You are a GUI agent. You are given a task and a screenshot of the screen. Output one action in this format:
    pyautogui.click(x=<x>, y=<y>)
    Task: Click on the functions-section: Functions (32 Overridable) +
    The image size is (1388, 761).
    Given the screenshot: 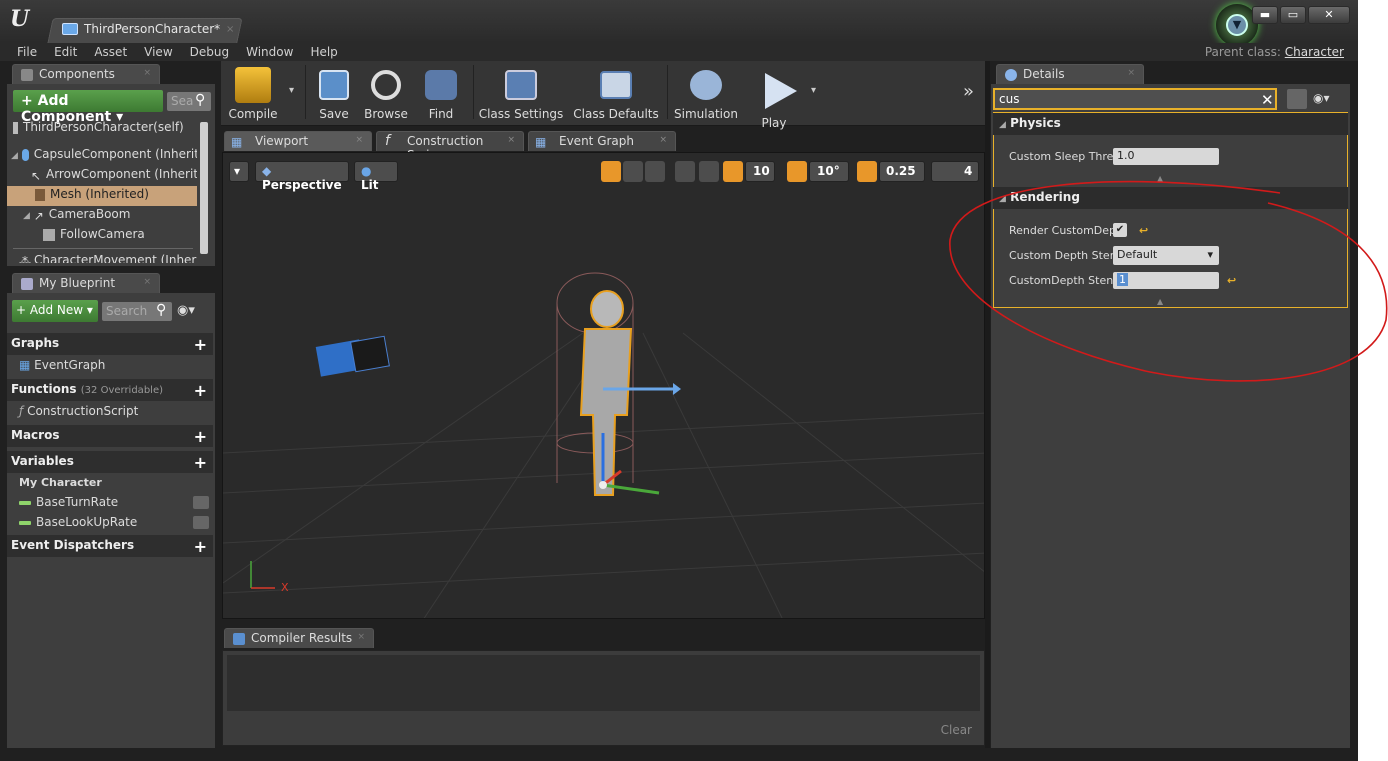 What is the action you would take?
    pyautogui.click(x=110, y=390)
    